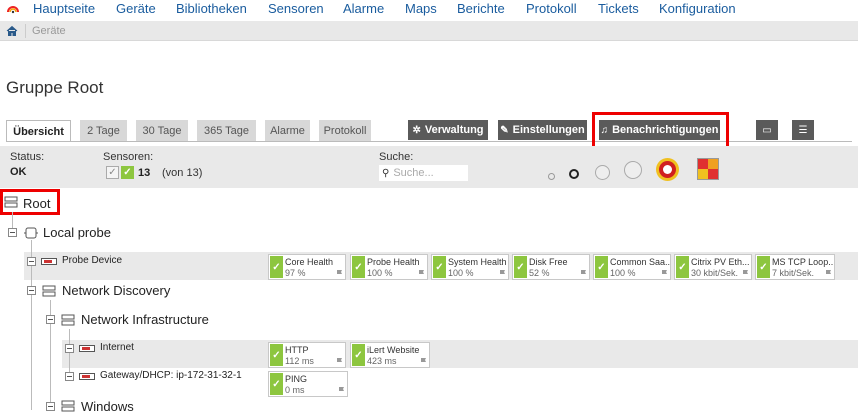 Image resolution: width=858 pixels, height=419 pixels. I want to click on nav-item-tickets: Tickets, so click(628, 8).